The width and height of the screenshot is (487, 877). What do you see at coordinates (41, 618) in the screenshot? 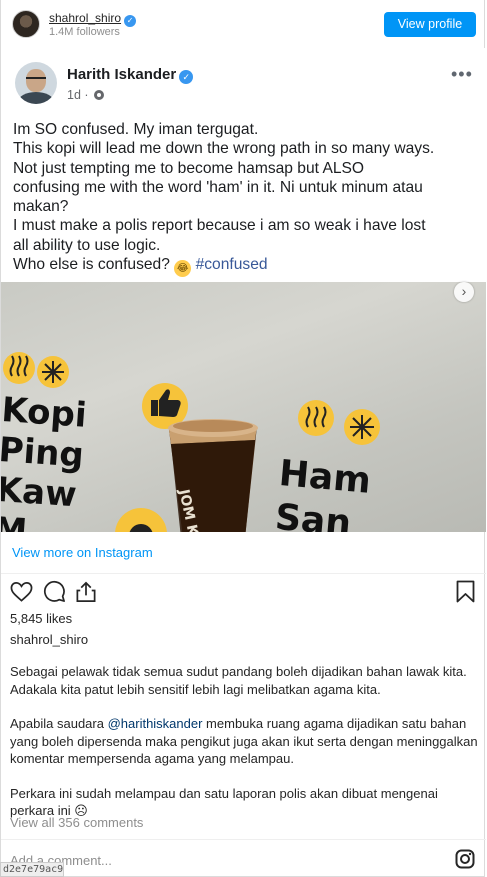
I see `like-count: 5,845 likes` at bounding box center [41, 618].